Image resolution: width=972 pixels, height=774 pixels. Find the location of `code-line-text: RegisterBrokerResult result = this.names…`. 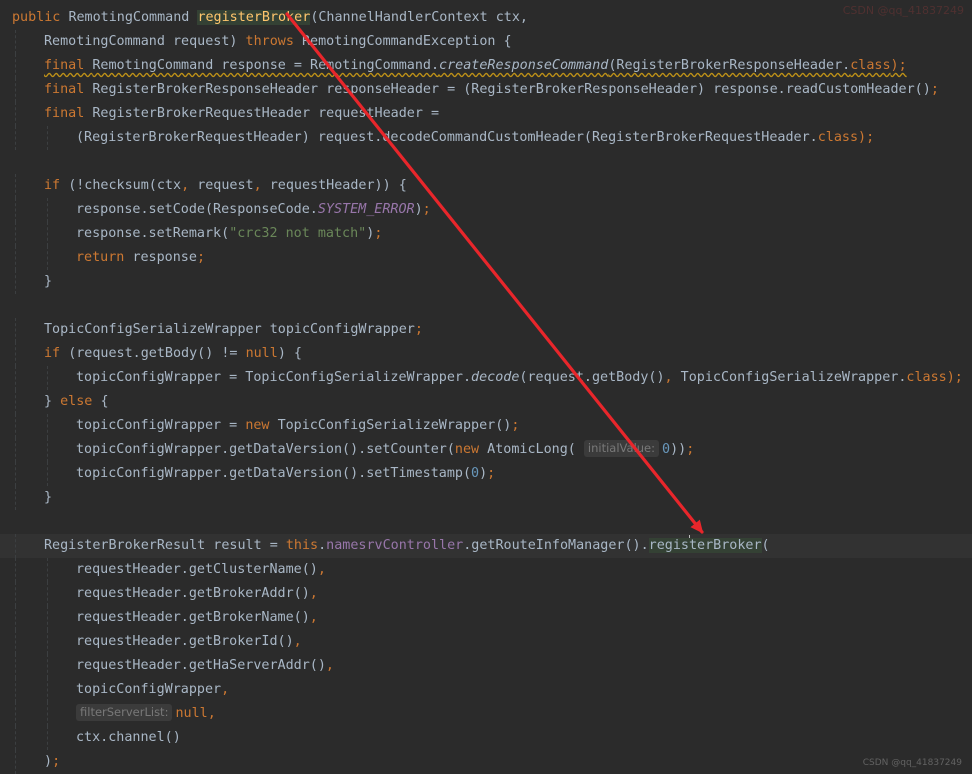

code-line-text: RegisterBrokerResult result = this.names… is located at coordinates (407, 546).